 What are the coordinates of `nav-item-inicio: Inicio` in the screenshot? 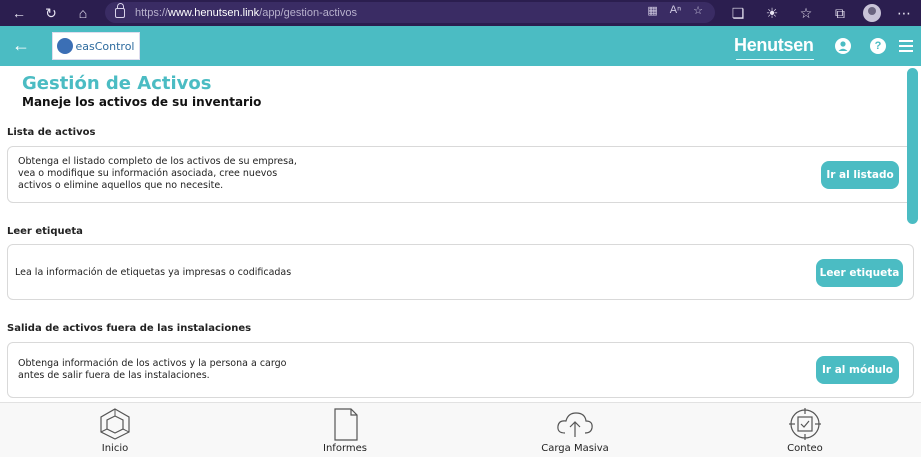 It's located at (115, 430).